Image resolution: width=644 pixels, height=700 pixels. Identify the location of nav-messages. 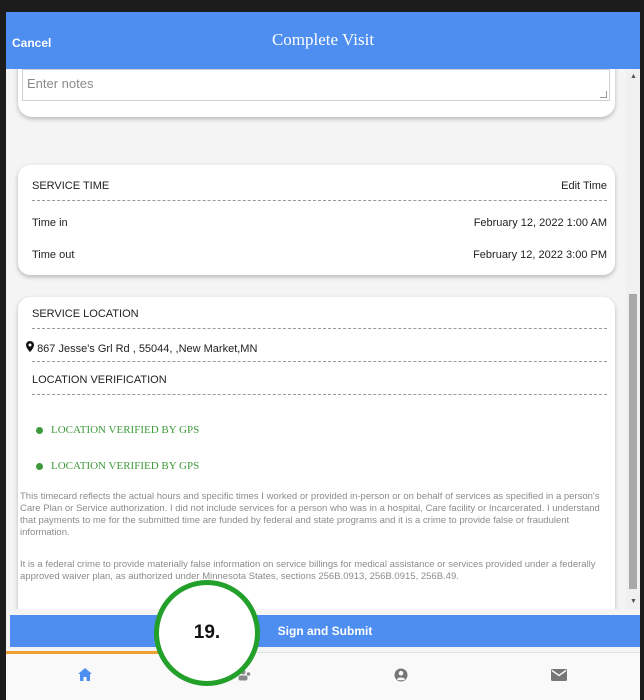
(559, 676).